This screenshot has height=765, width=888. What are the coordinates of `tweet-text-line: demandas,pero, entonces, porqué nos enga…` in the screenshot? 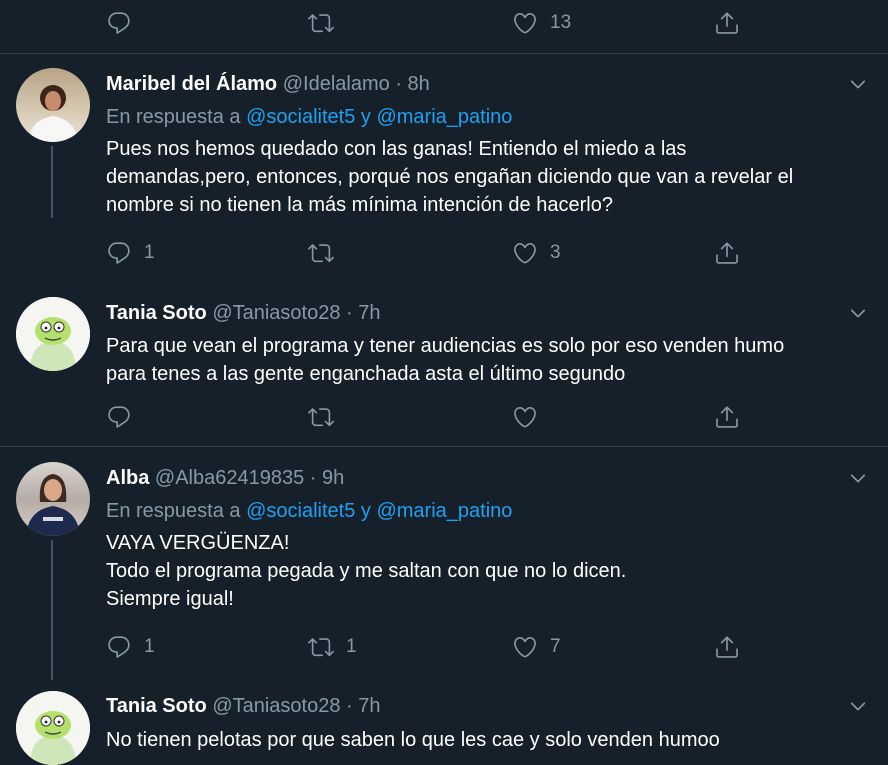 It's located at (450, 177).